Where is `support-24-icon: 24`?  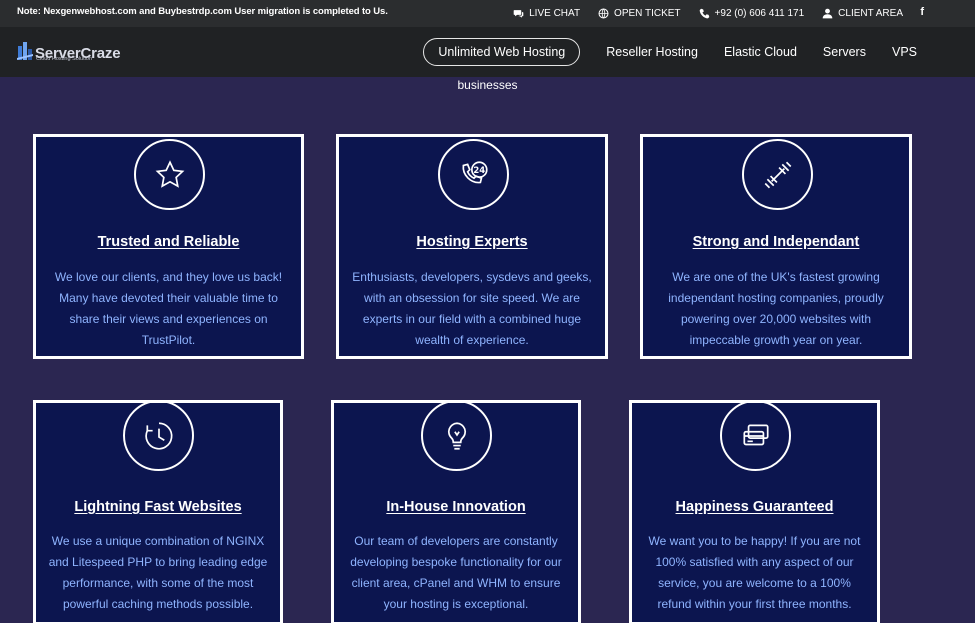 support-24-icon: 24 is located at coordinates (473, 174).